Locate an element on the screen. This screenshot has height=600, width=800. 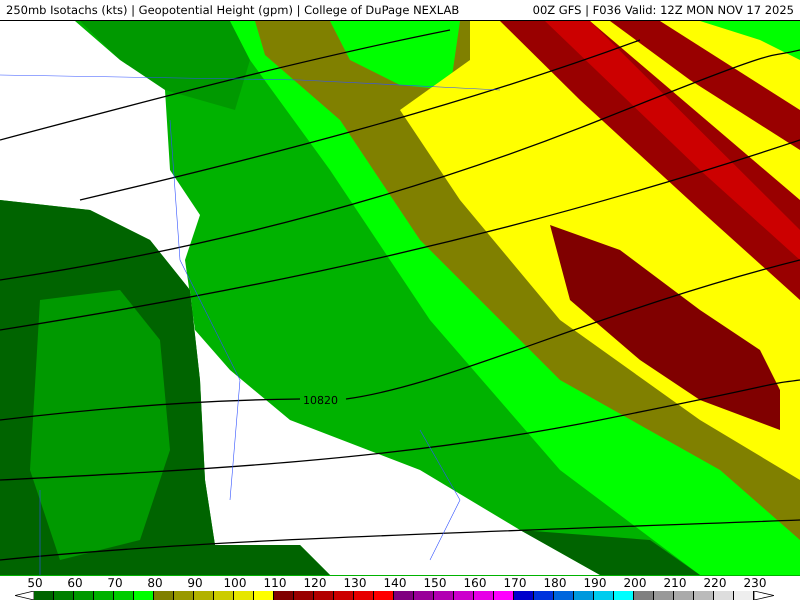
scale-label: 110 is located at coordinates (275, 583).